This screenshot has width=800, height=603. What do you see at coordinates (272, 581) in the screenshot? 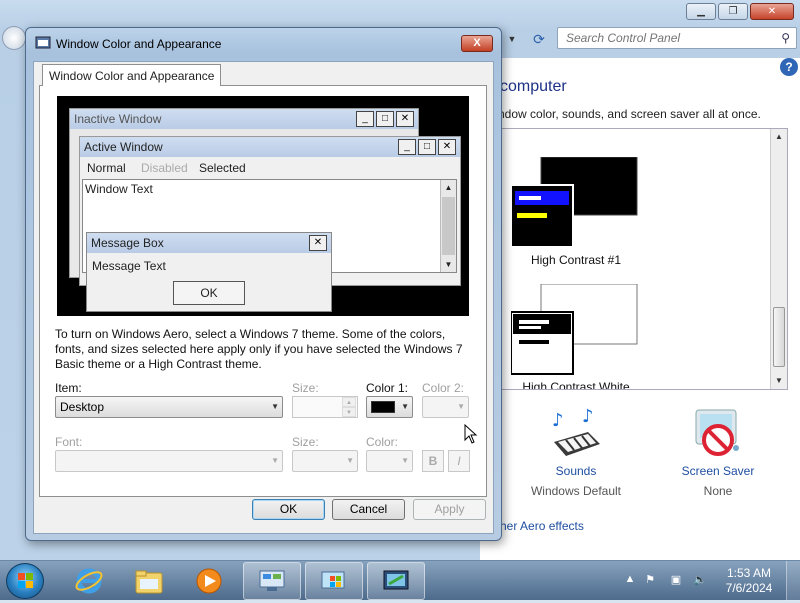
I see `taskbar-control-panel` at bounding box center [272, 581].